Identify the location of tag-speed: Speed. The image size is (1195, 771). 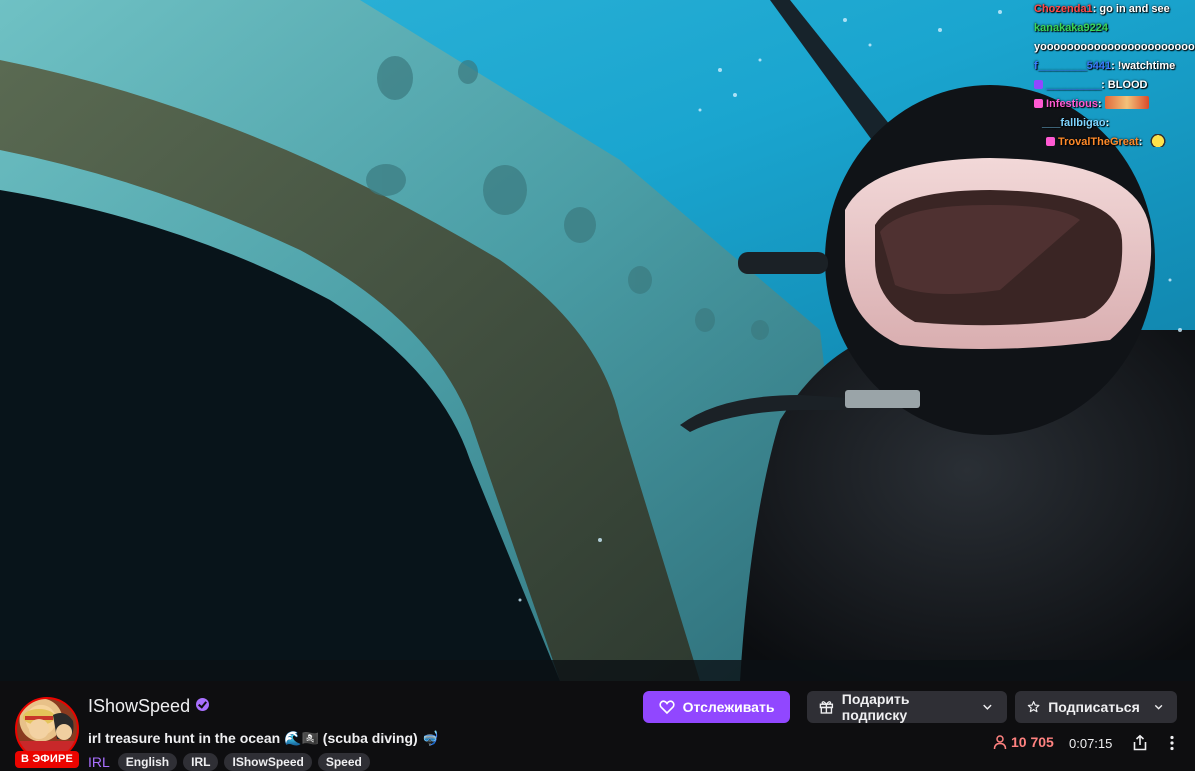
(343, 762).